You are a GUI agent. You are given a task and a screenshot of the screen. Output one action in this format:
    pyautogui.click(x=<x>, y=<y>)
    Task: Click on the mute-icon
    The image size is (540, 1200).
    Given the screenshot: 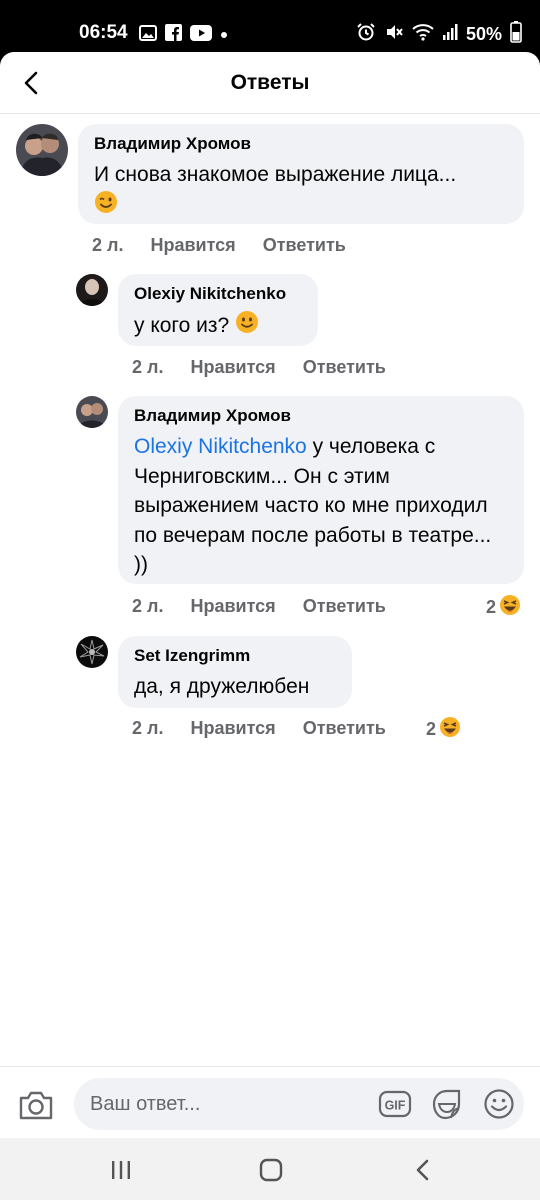 What is the action you would take?
    pyautogui.click(x=394, y=34)
    